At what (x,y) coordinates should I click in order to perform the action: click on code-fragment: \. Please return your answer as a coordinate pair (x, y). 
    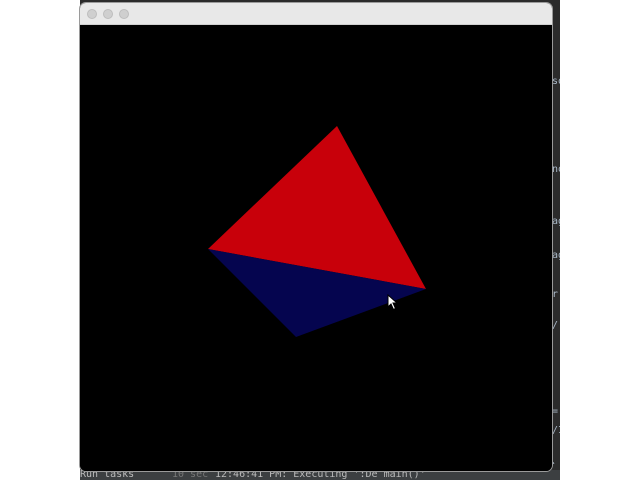
    Looking at the image, I should click on (555, 462).